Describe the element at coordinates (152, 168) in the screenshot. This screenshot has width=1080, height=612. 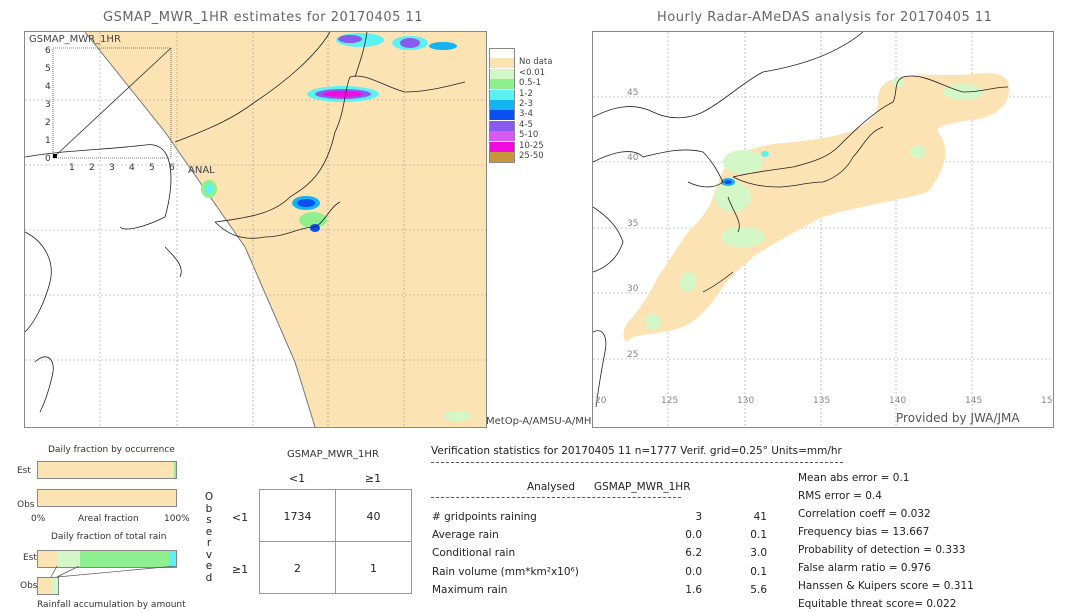
I see `inset-x-tick: 5` at that location.